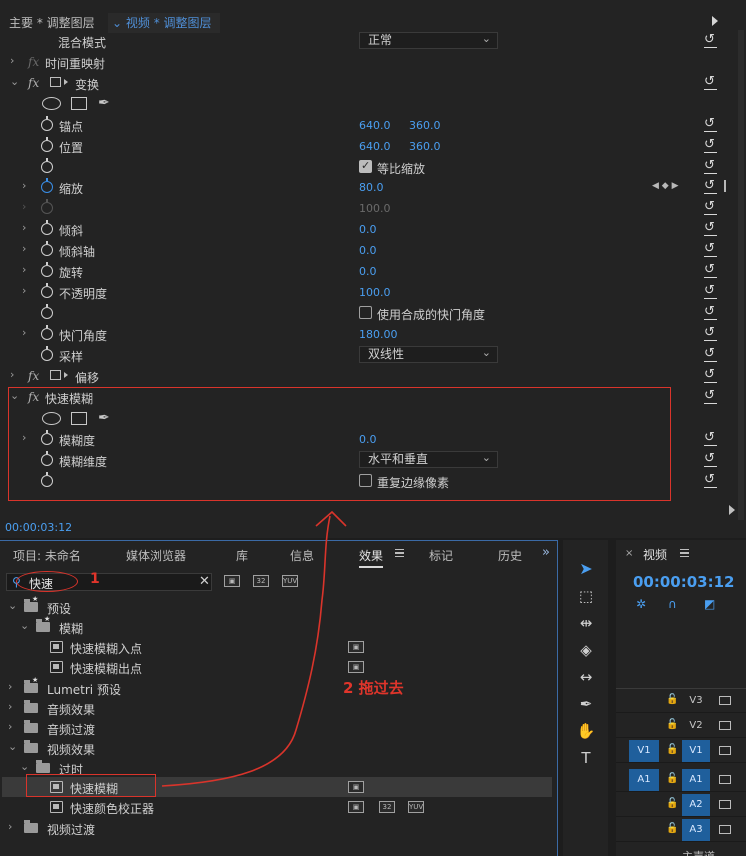  Describe the element at coordinates (290, 581) in the screenshot. I see `yuv-filter-icon: YUV` at that location.